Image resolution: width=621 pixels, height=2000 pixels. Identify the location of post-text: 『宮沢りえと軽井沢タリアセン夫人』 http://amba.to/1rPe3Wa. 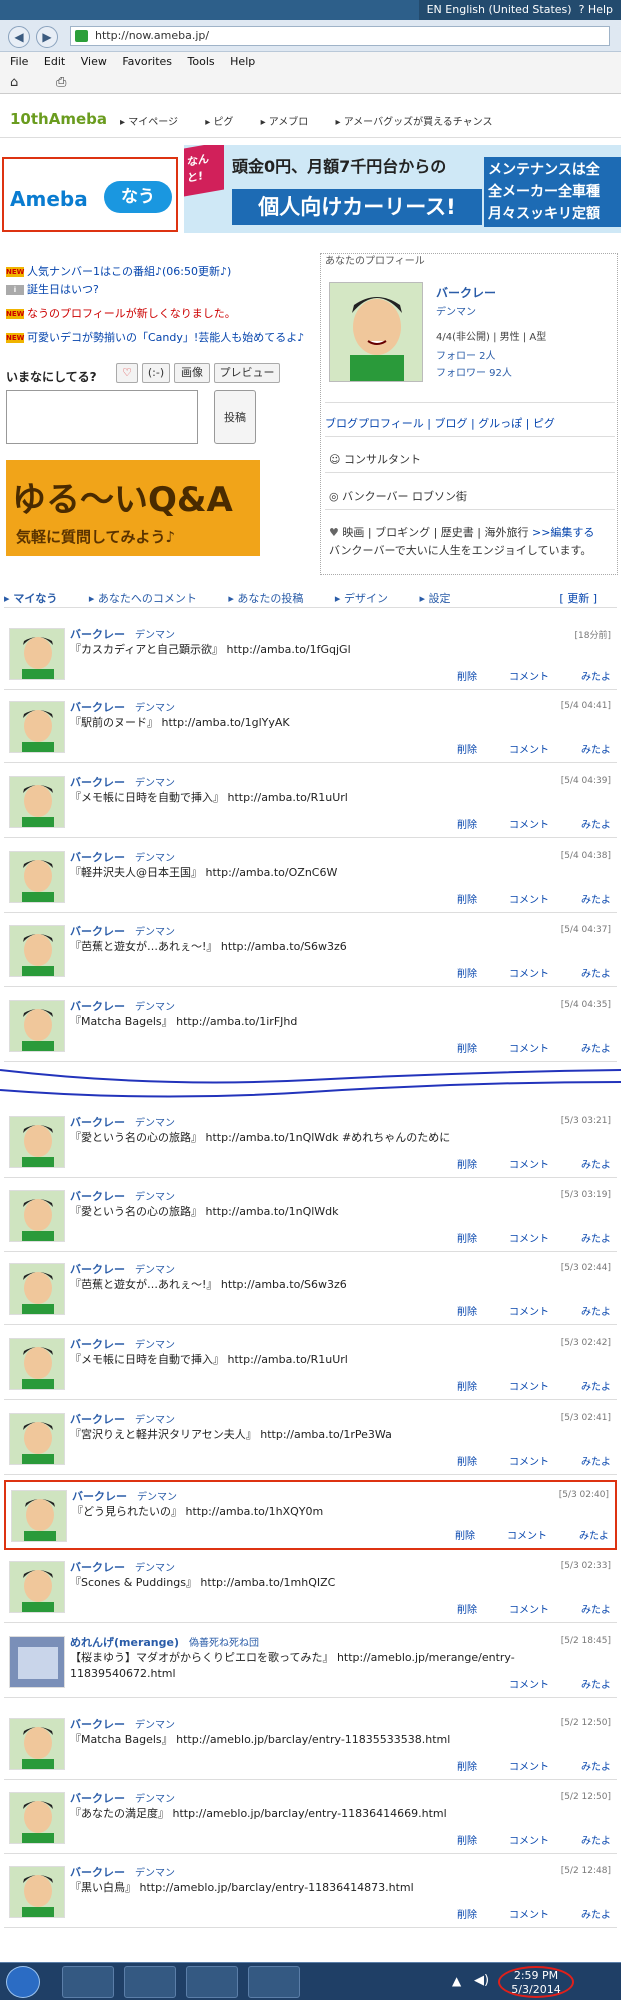
(320, 1435).